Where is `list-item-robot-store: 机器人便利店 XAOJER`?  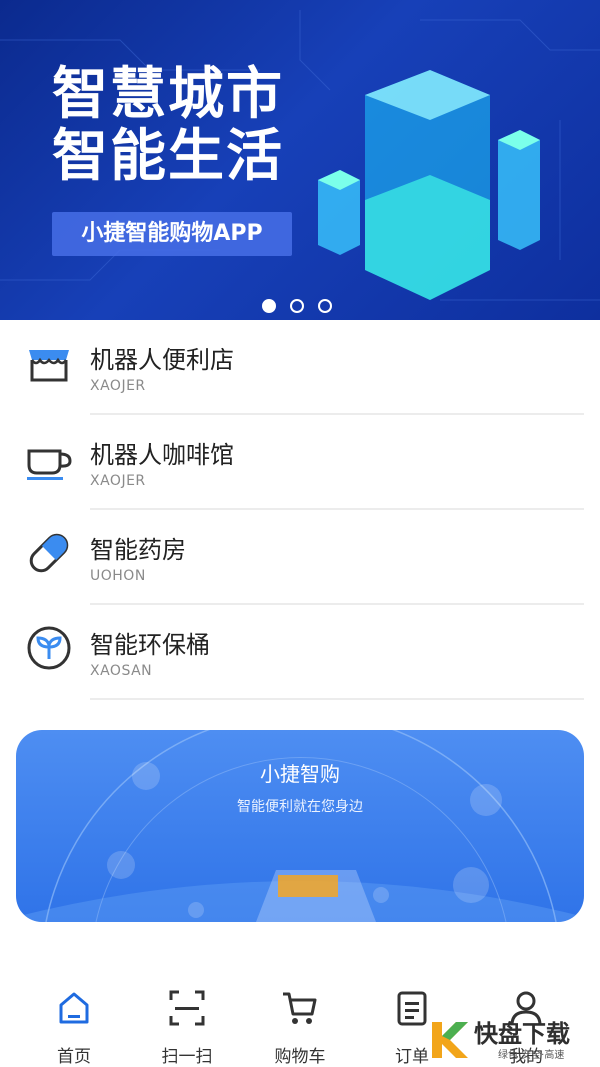 list-item-robot-store: 机器人便利店 XAOJER is located at coordinates (300, 367).